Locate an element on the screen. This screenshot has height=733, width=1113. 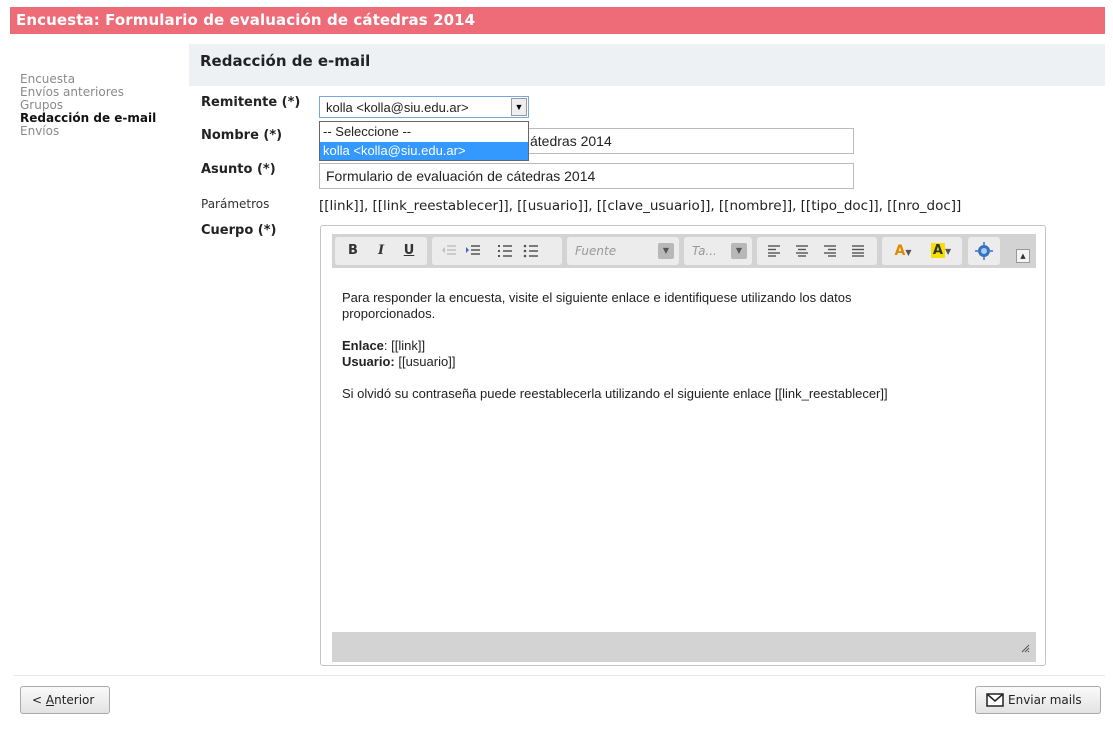
asunto-label: Asunto (*) is located at coordinates (238, 169).